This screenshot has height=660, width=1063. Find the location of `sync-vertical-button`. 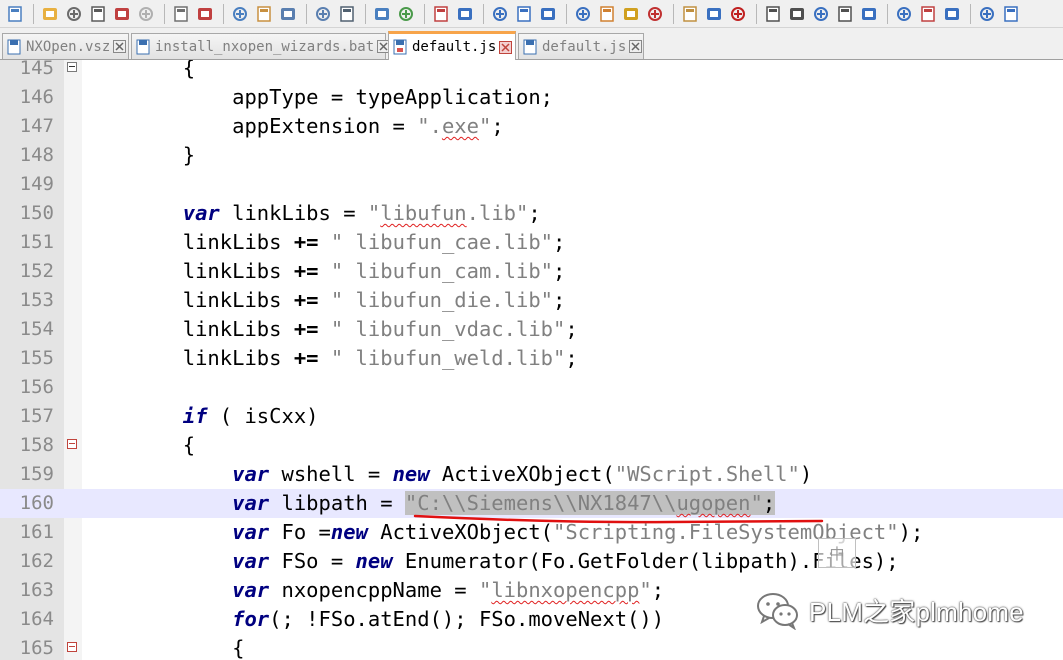

sync-vertical-button is located at coordinates (465, 14).